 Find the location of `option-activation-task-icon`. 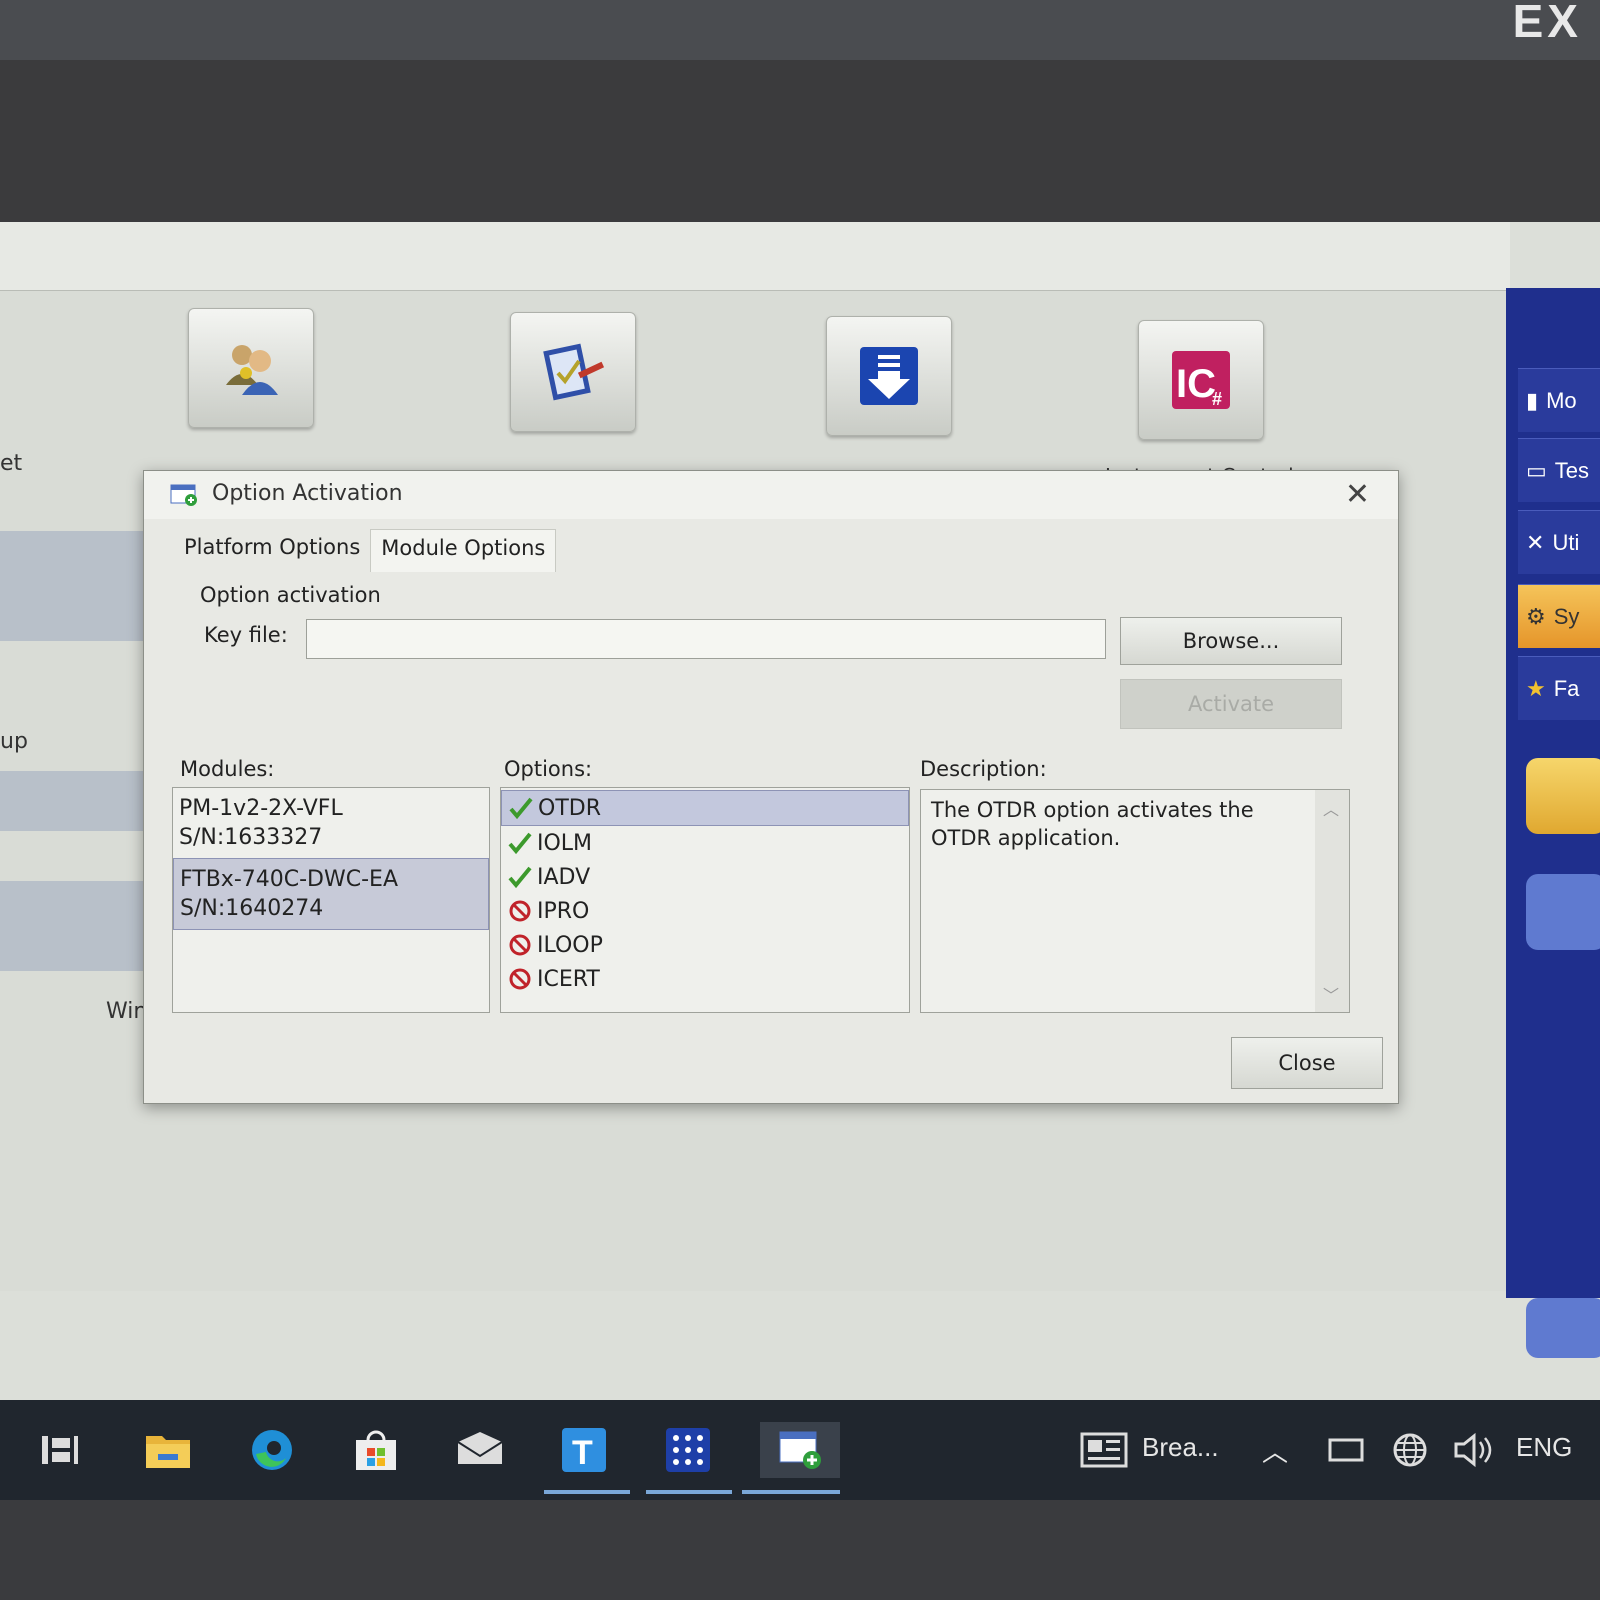

option-activation-task-icon is located at coordinates (800, 1450).